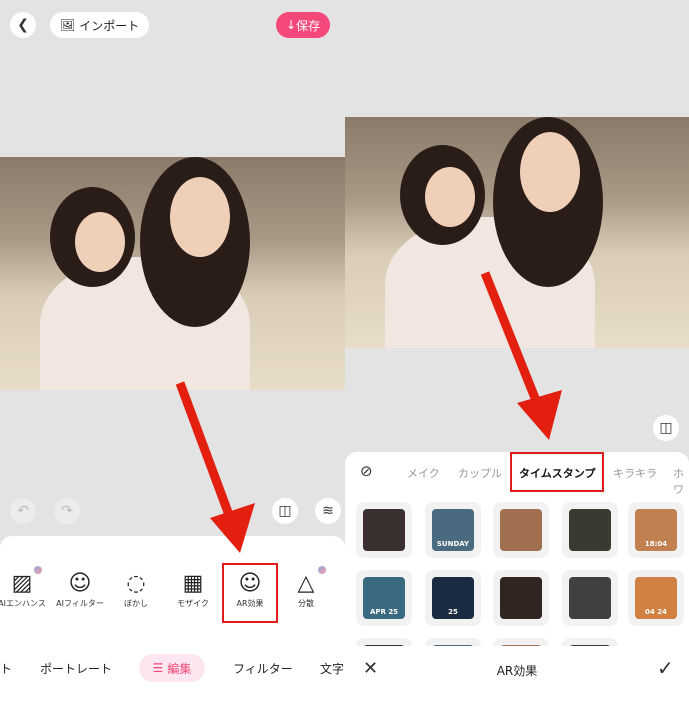 The height and width of the screenshot is (708, 689). Describe the element at coordinates (306, 583) in the screenshot. I see `disperse-icon: △` at that location.